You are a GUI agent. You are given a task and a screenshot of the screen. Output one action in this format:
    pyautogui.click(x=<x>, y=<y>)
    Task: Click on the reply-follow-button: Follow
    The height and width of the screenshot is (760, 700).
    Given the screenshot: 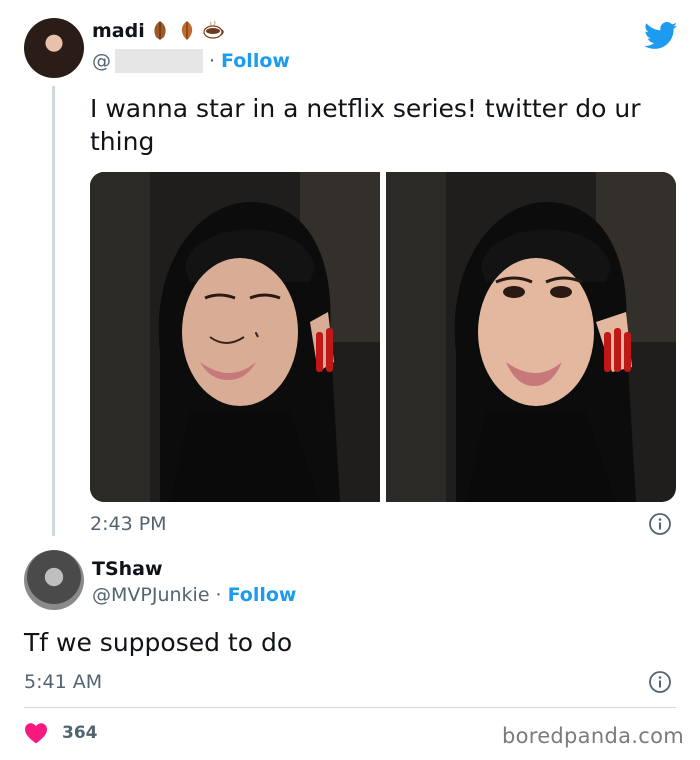 What is the action you would take?
    pyautogui.click(x=262, y=595)
    